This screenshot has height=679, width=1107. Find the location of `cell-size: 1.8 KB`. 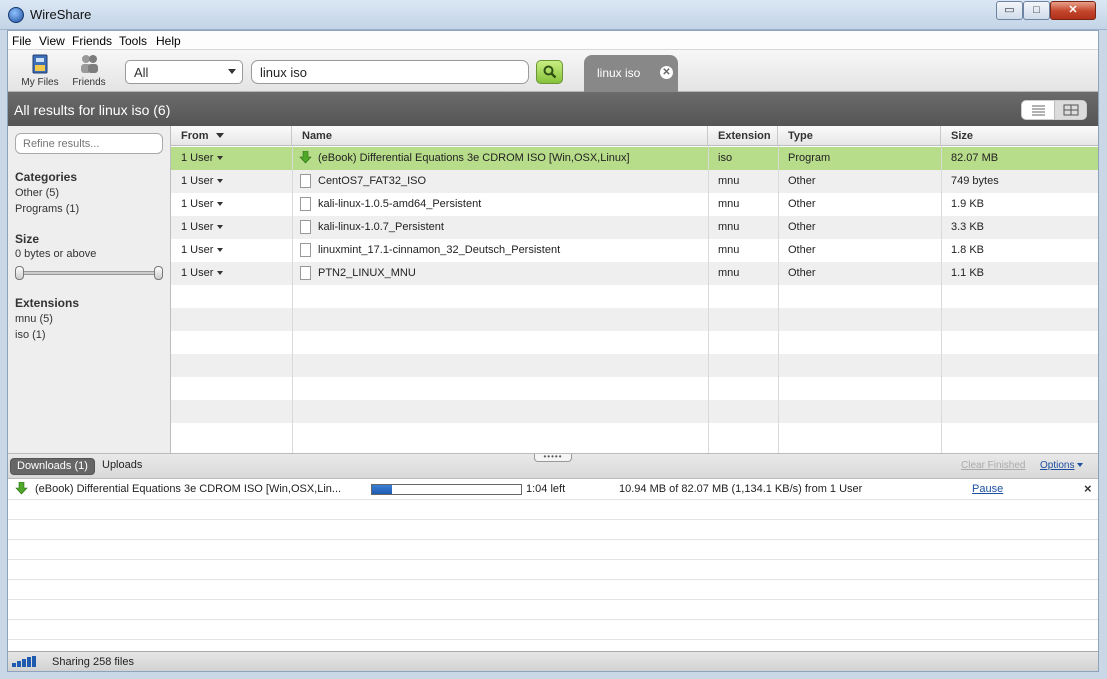

cell-size: 1.8 KB is located at coordinates (968, 250).